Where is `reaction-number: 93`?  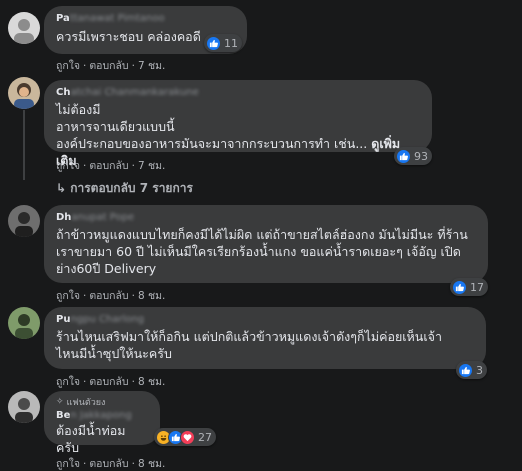 reaction-number: 93 is located at coordinates (421, 156).